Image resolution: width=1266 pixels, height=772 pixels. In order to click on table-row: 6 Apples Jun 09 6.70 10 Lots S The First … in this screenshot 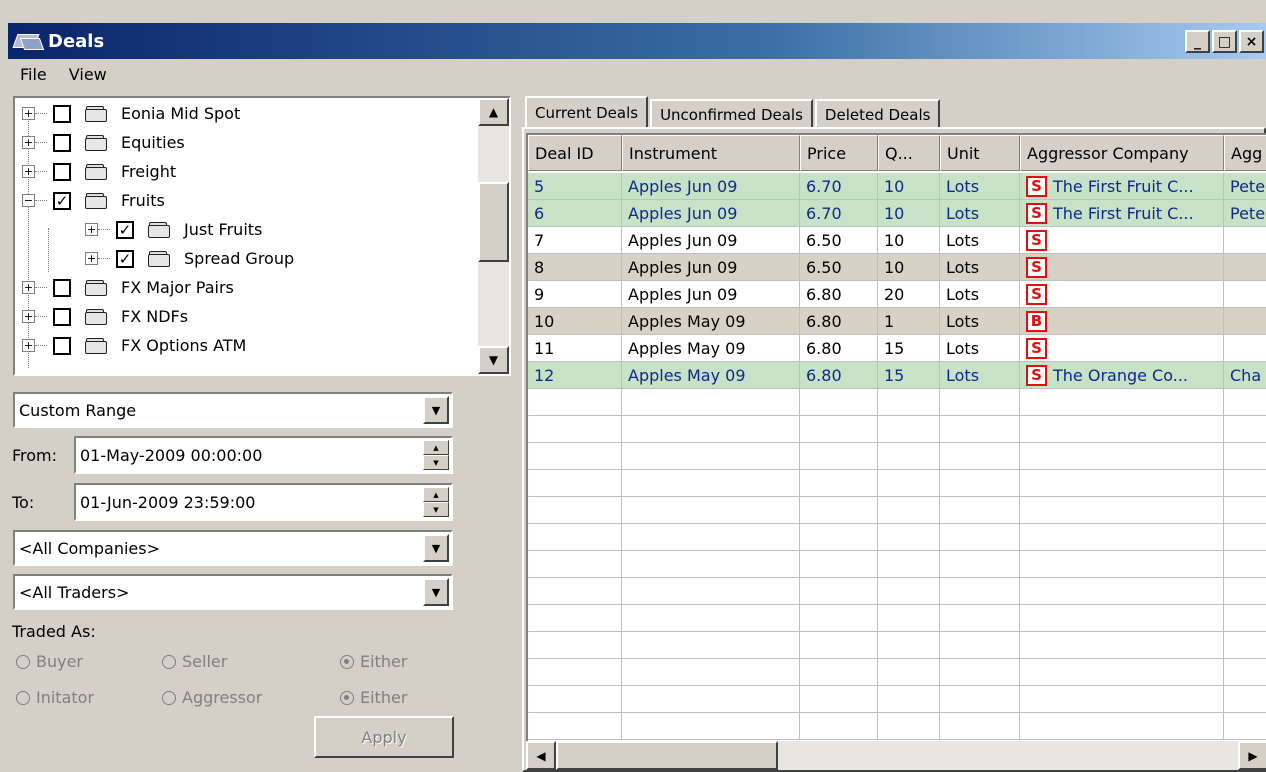, I will do `click(897, 213)`.